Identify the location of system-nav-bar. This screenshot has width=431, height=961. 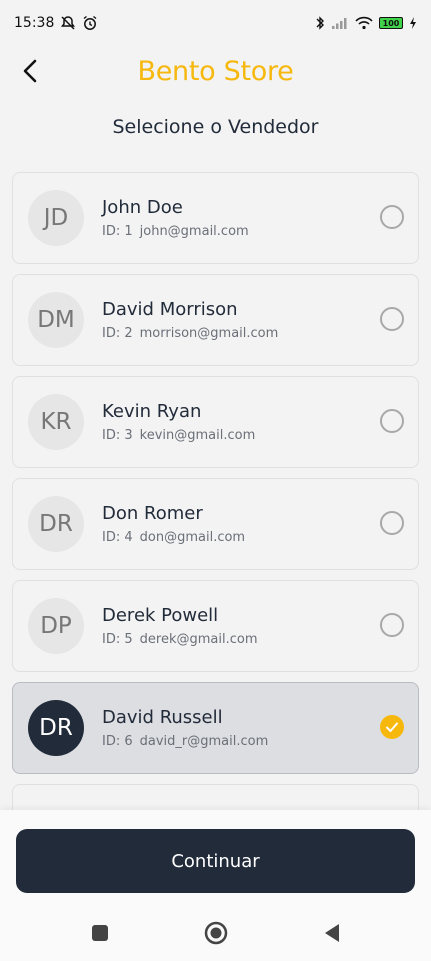
(215, 933).